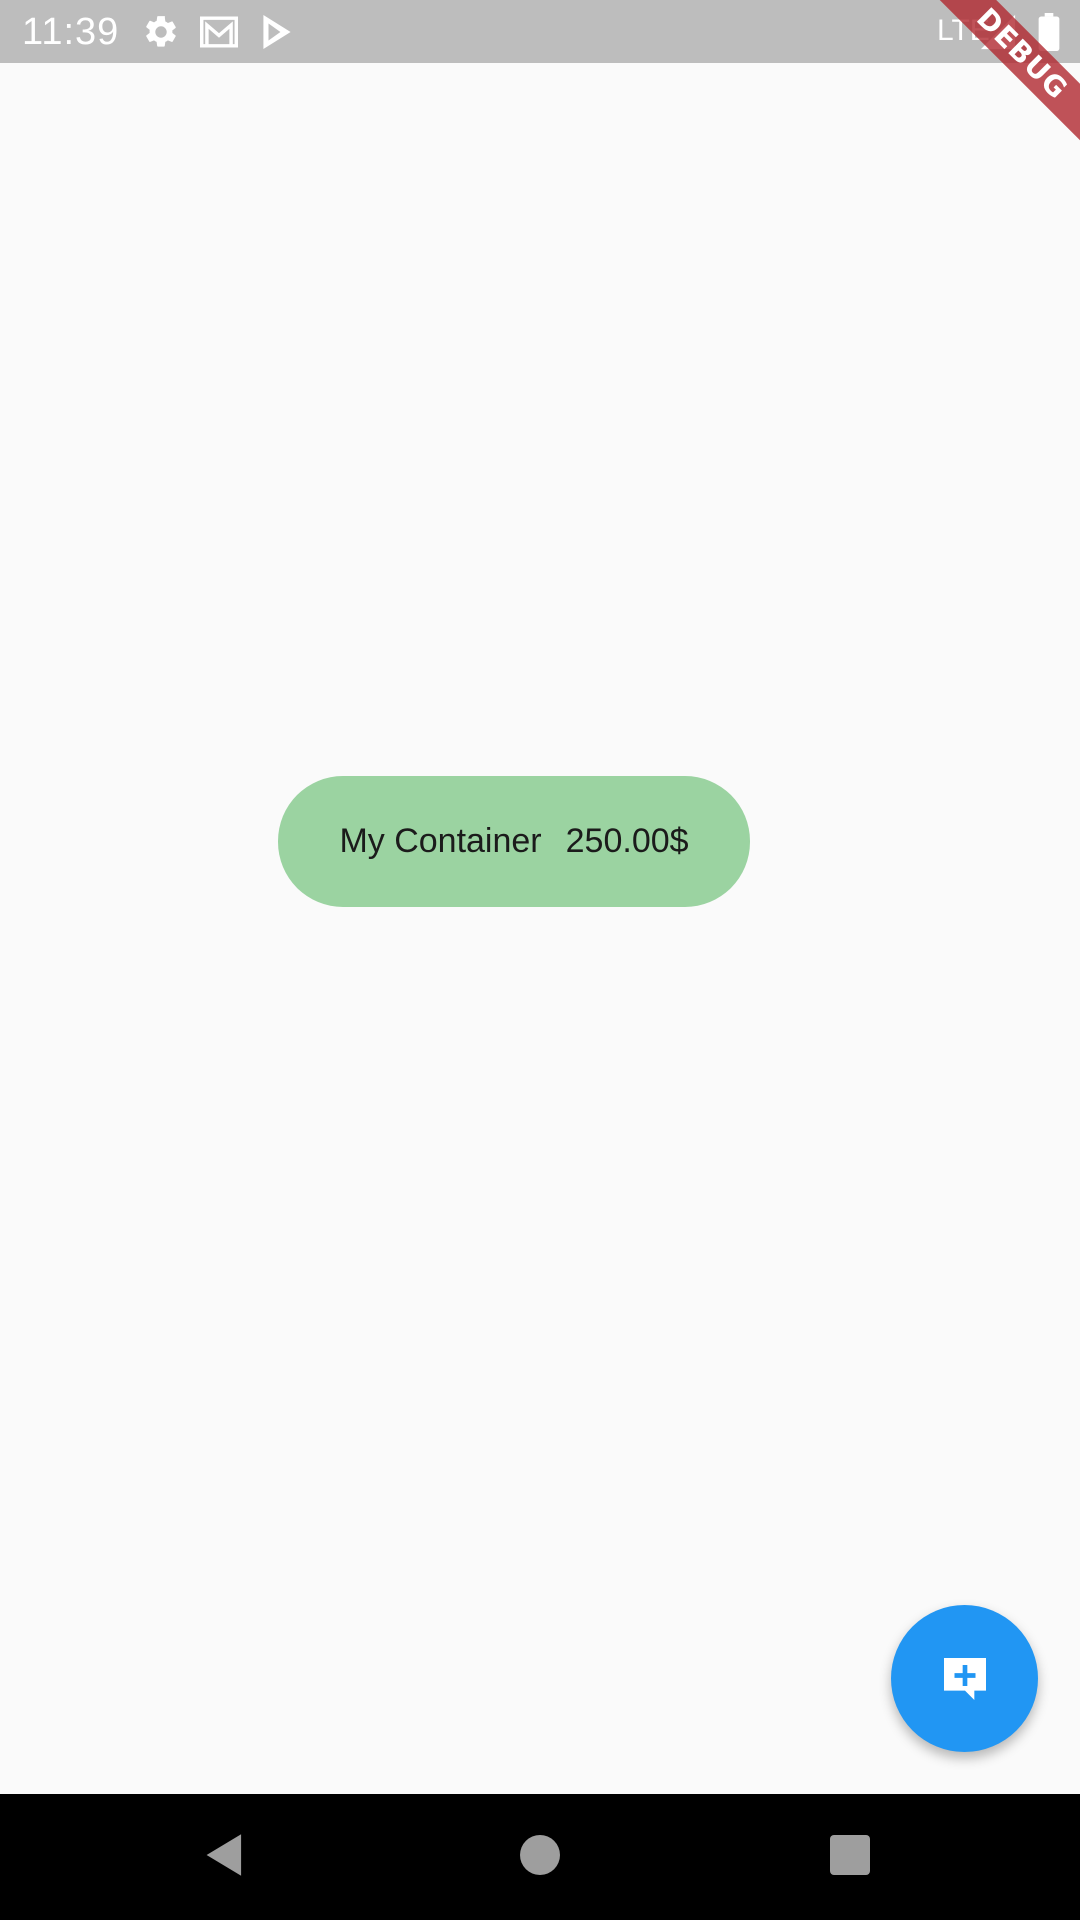 This screenshot has height=1920, width=1080. I want to click on recents-icon, so click(850, 1857).